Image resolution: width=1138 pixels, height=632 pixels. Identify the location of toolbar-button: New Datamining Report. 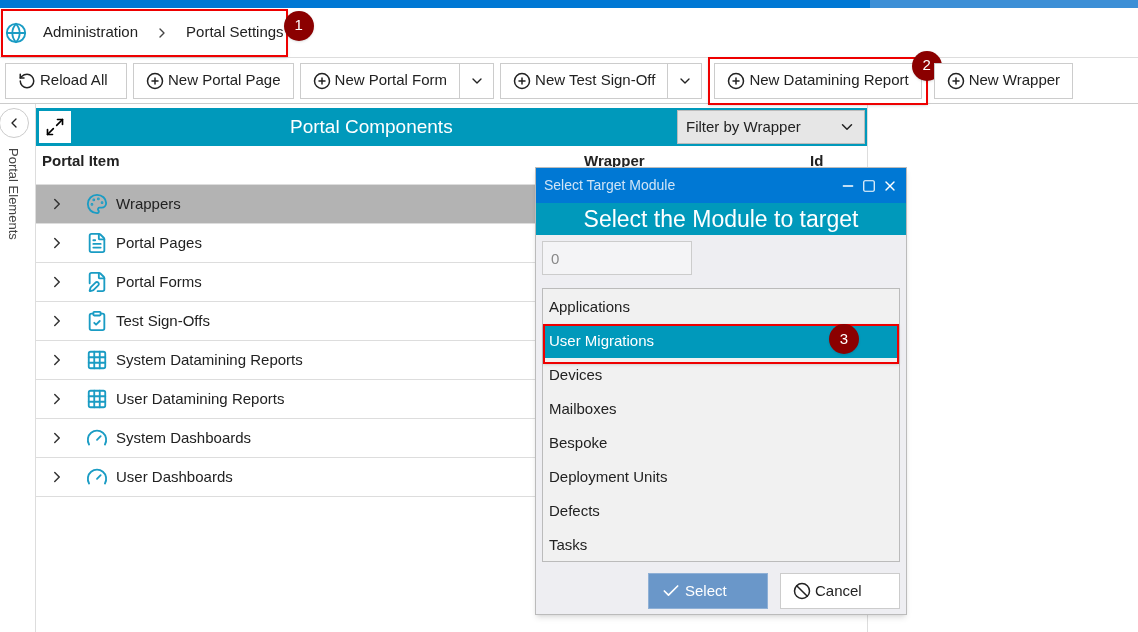
(818, 80).